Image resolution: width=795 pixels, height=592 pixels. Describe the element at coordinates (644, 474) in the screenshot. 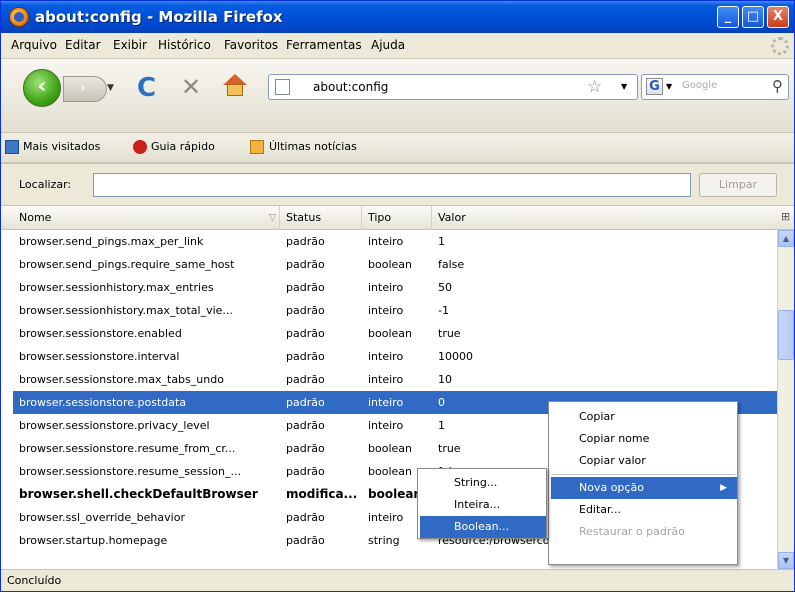

I see `menu-separator` at that location.